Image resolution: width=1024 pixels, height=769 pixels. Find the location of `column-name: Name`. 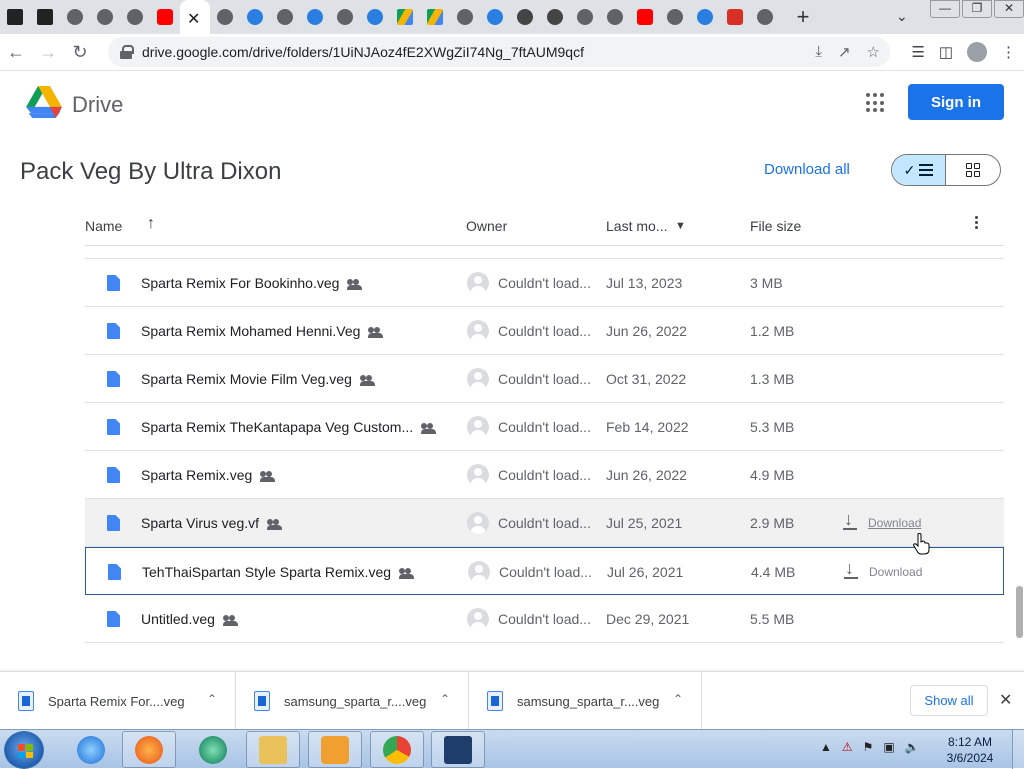

column-name: Name is located at coordinates (103, 226).